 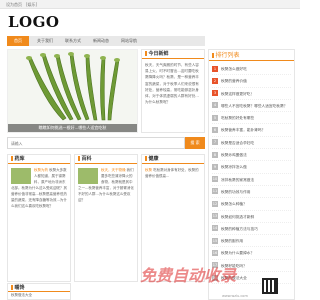 What do you see at coordinates (45, 41) in the screenshot?
I see `nav-item-about: 关于我们` at bounding box center [45, 41].